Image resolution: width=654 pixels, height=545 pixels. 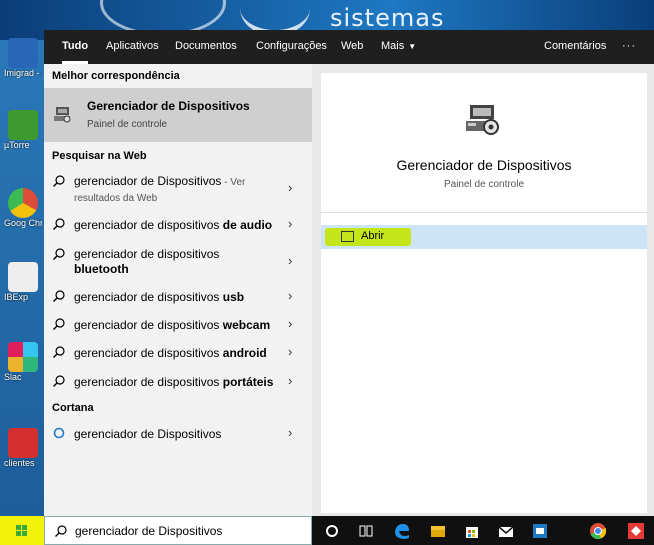 I want to click on desktop-shortcut-utorrent: µTorre, so click(x=23, y=130).